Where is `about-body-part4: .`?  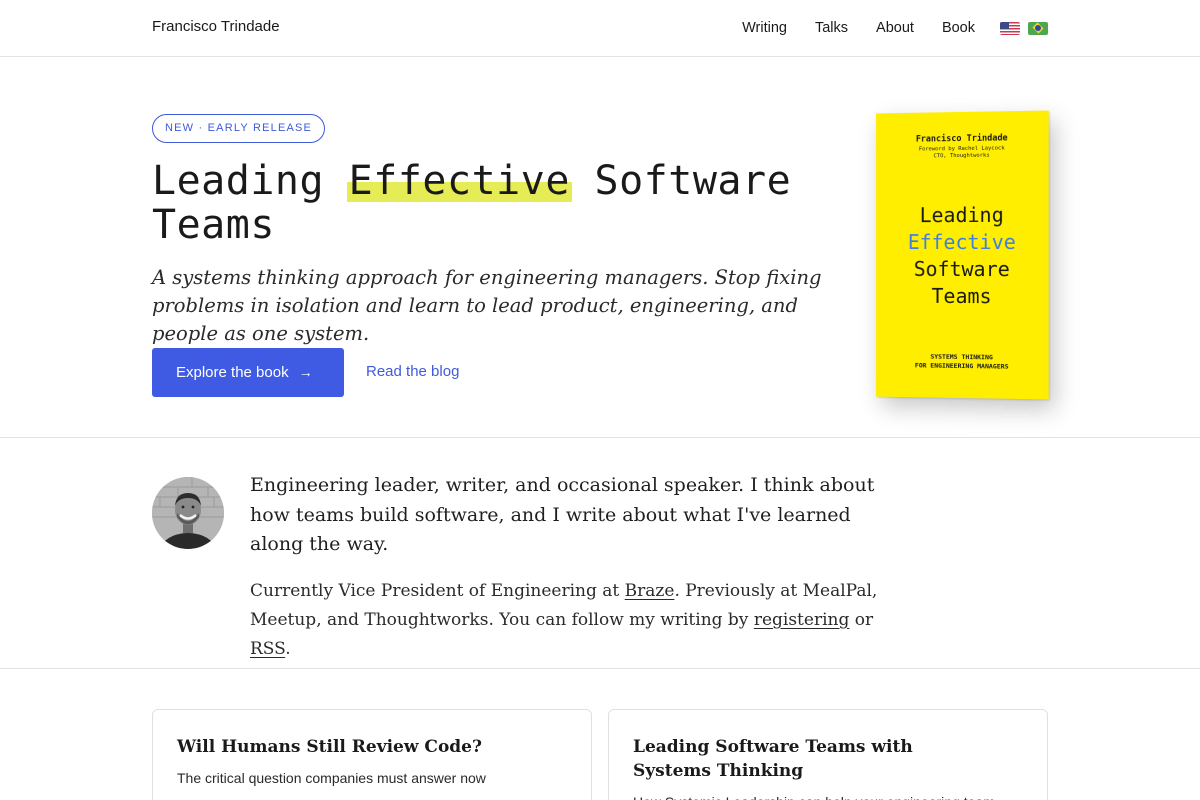
about-body-part4: . is located at coordinates (287, 649).